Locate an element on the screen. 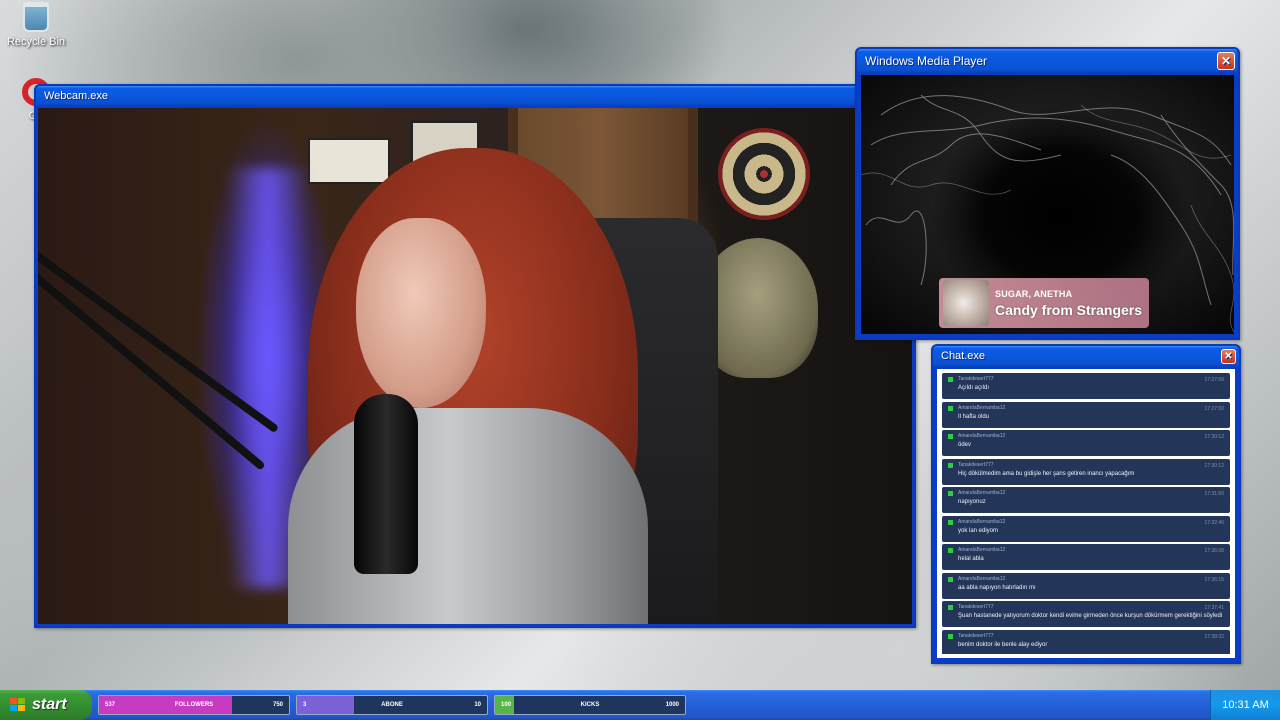 The height and width of the screenshot is (720, 1280). goal-target: 750 is located at coordinates (277, 705).